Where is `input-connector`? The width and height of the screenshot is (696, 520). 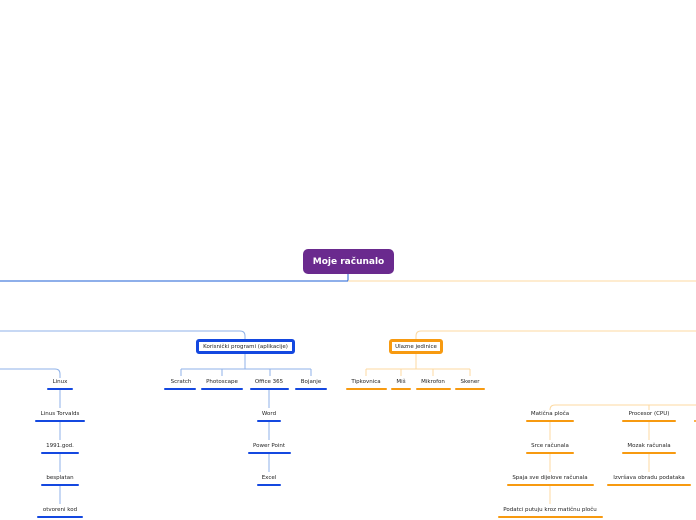
input-connector is located at coordinates (555, 334).